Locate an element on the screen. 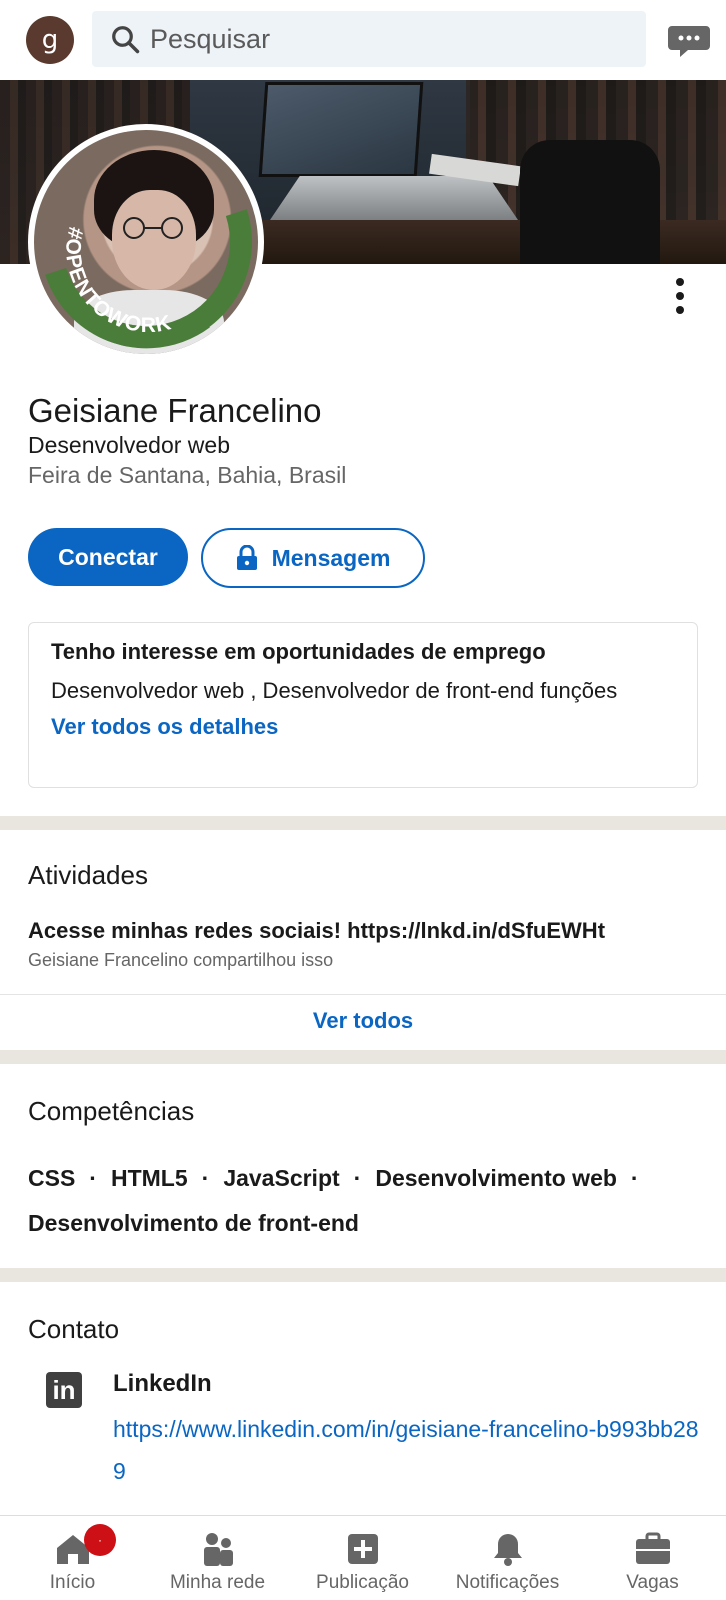 The height and width of the screenshot is (1600, 726). linkedin-icon: in is located at coordinates (64, 1390).